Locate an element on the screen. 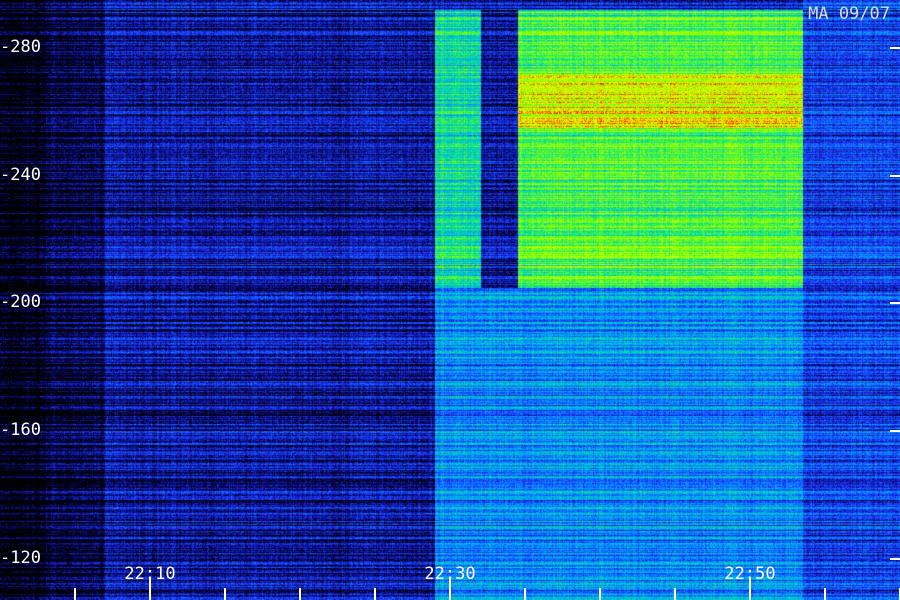 Image resolution: width=900 pixels, height=600 pixels. y-tick-label: -160 is located at coordinates (20, 429).